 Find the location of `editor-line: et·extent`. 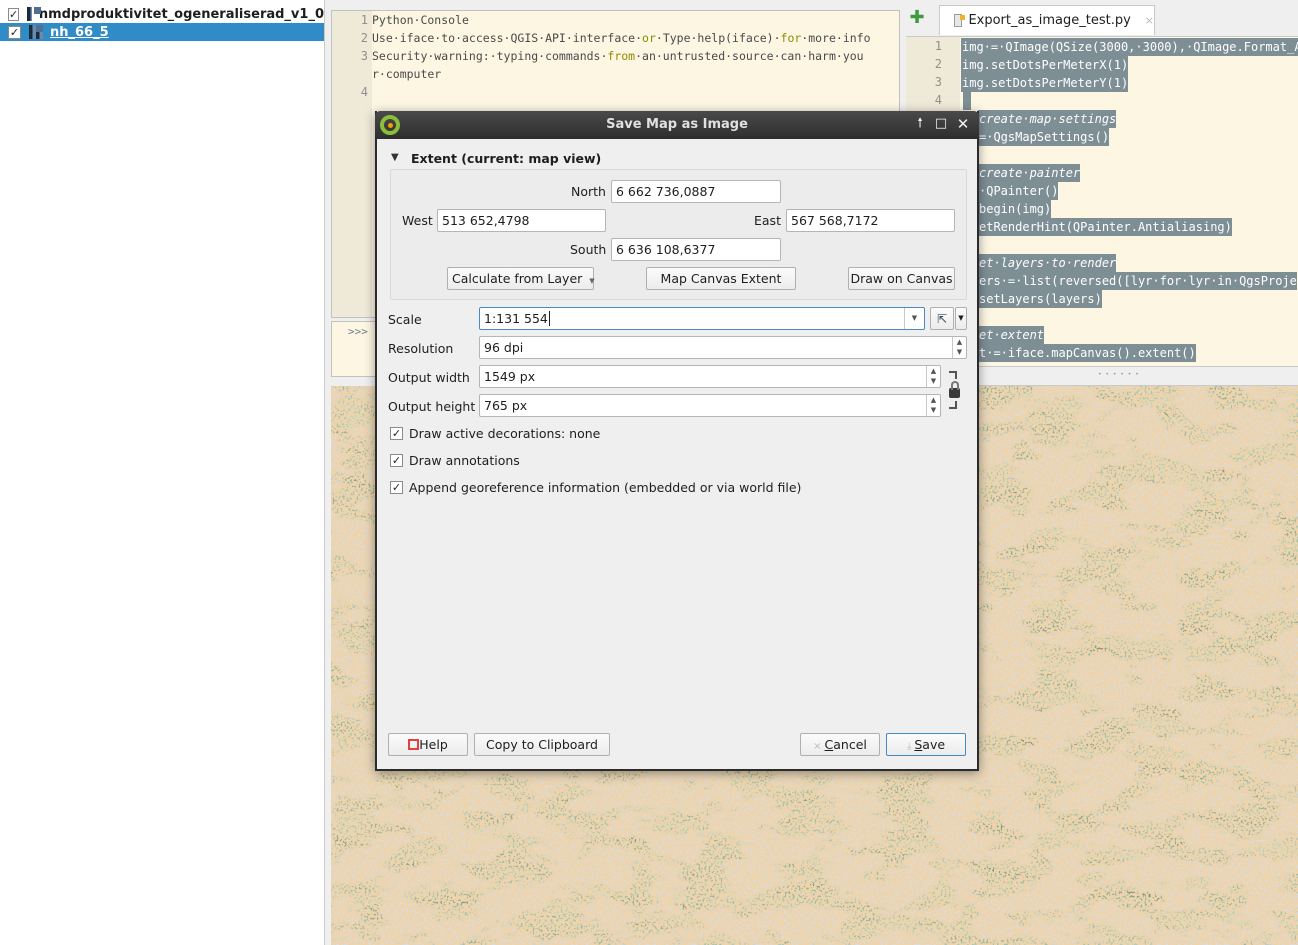

editor-line: et·extent is located at coordinates (1011, 335).